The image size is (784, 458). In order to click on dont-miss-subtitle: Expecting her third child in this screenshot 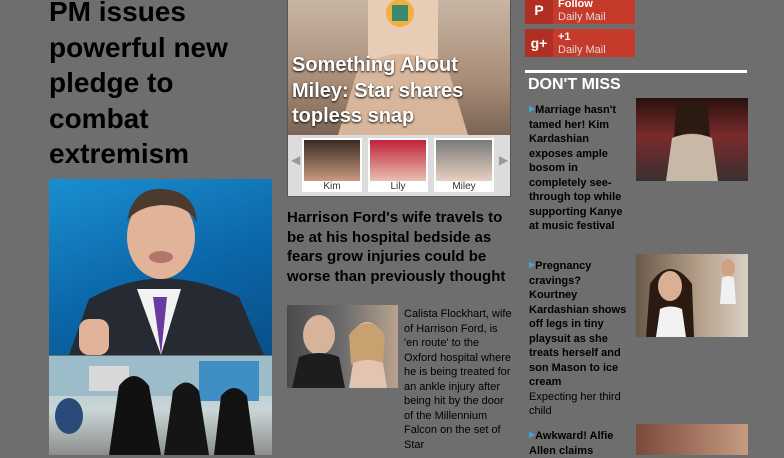, I will do `click(575, 404)`.